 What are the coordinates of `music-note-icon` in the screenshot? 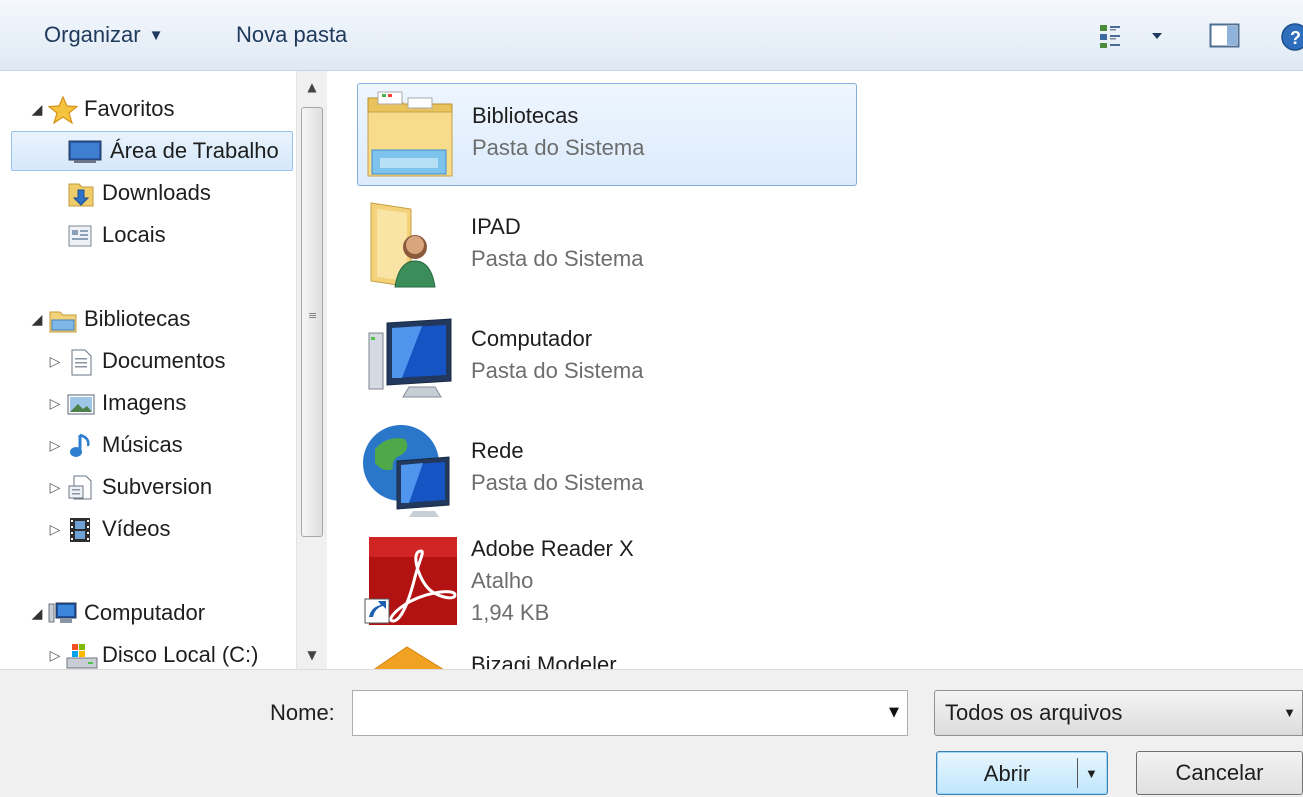 It's located at (81, 445).